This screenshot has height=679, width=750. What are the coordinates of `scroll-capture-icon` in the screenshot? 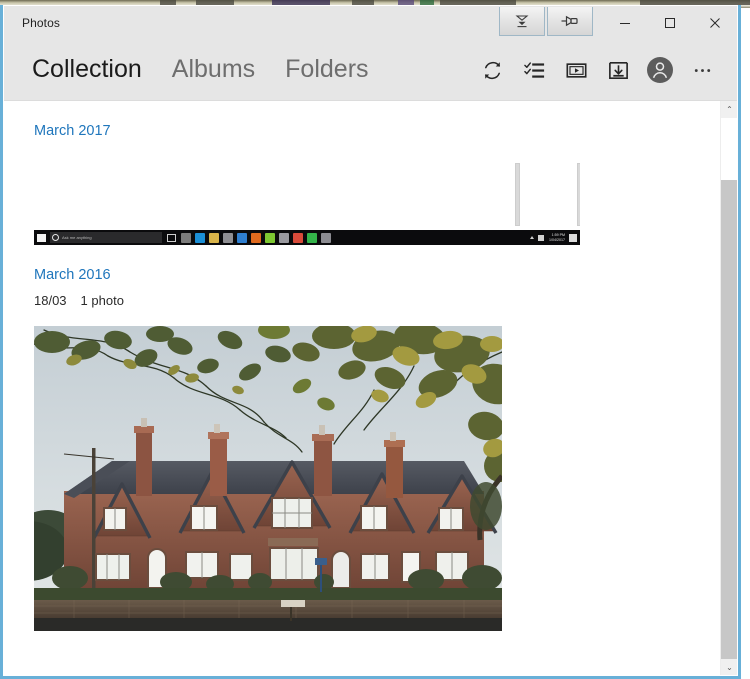 It's located at (522, 20).